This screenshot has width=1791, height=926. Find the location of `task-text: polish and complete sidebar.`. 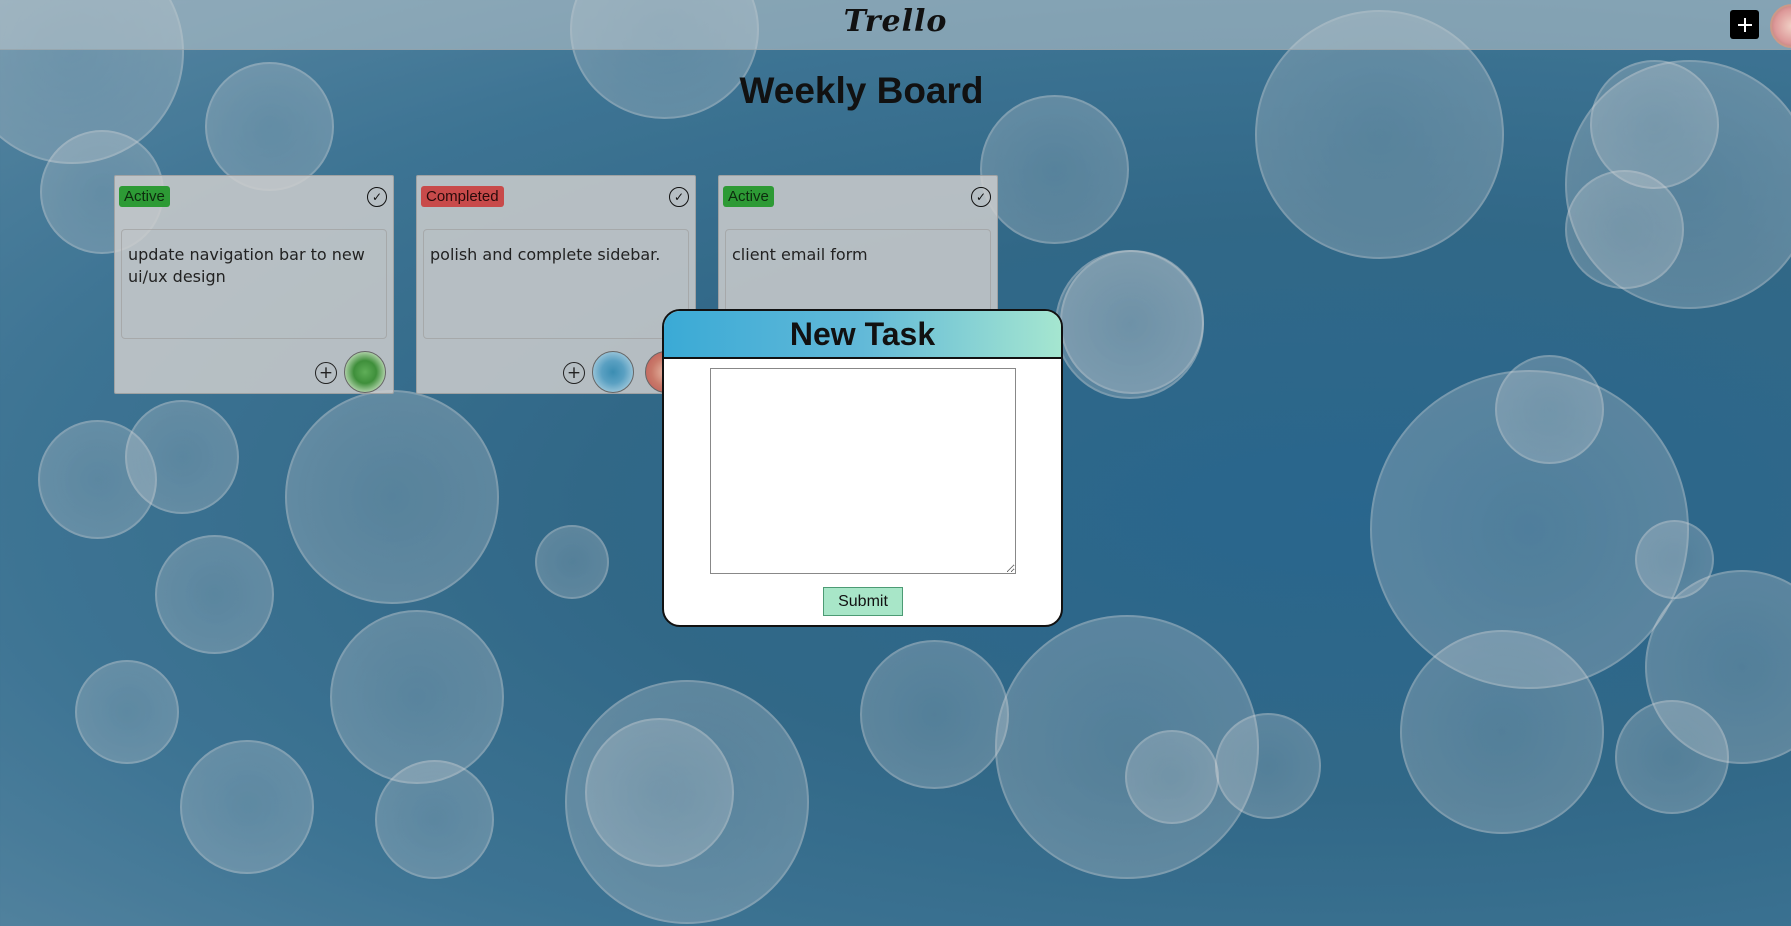

task-text: polish and complete sidebar. is located at coordinates (556, 284).